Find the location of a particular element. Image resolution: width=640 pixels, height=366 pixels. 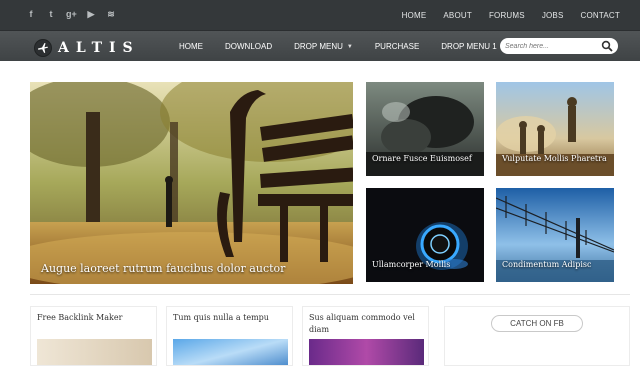

tile-caption: Ullamcorper Mollis is located at coordinates (411, 264).